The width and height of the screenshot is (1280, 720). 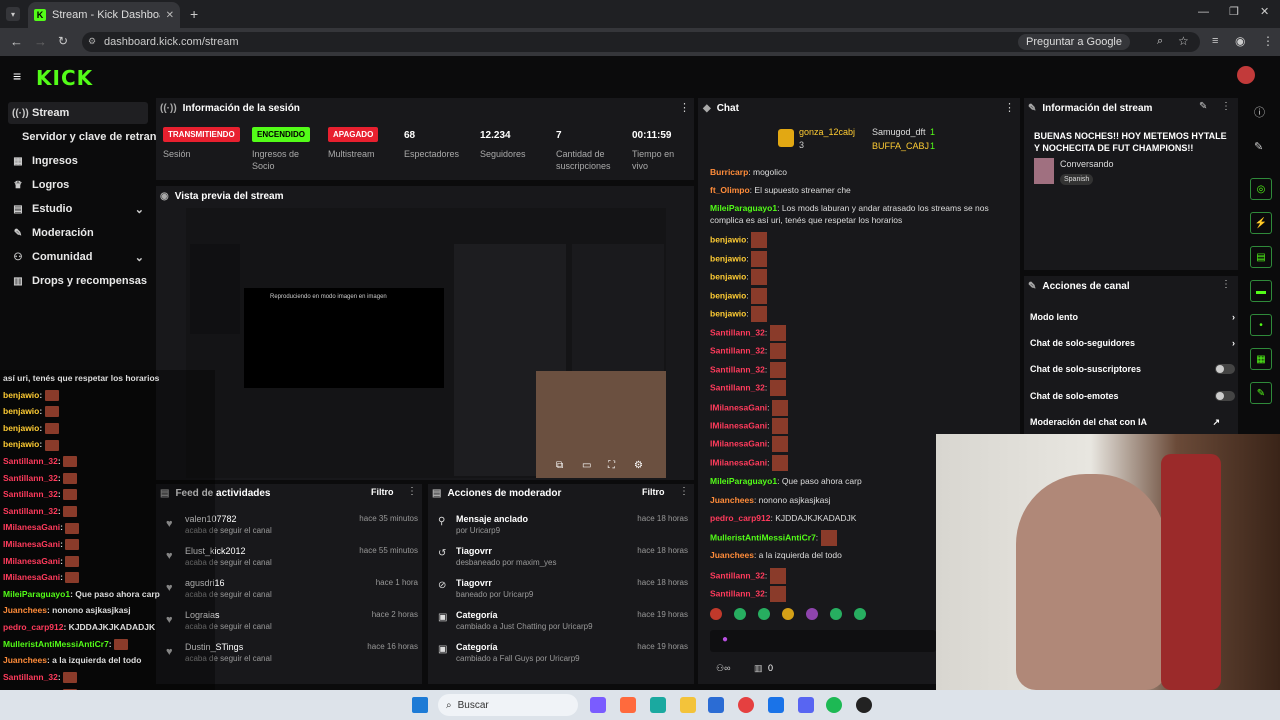 I want to click on stream-info-menu-icon: ⋮, so click(x=1226, y=106).